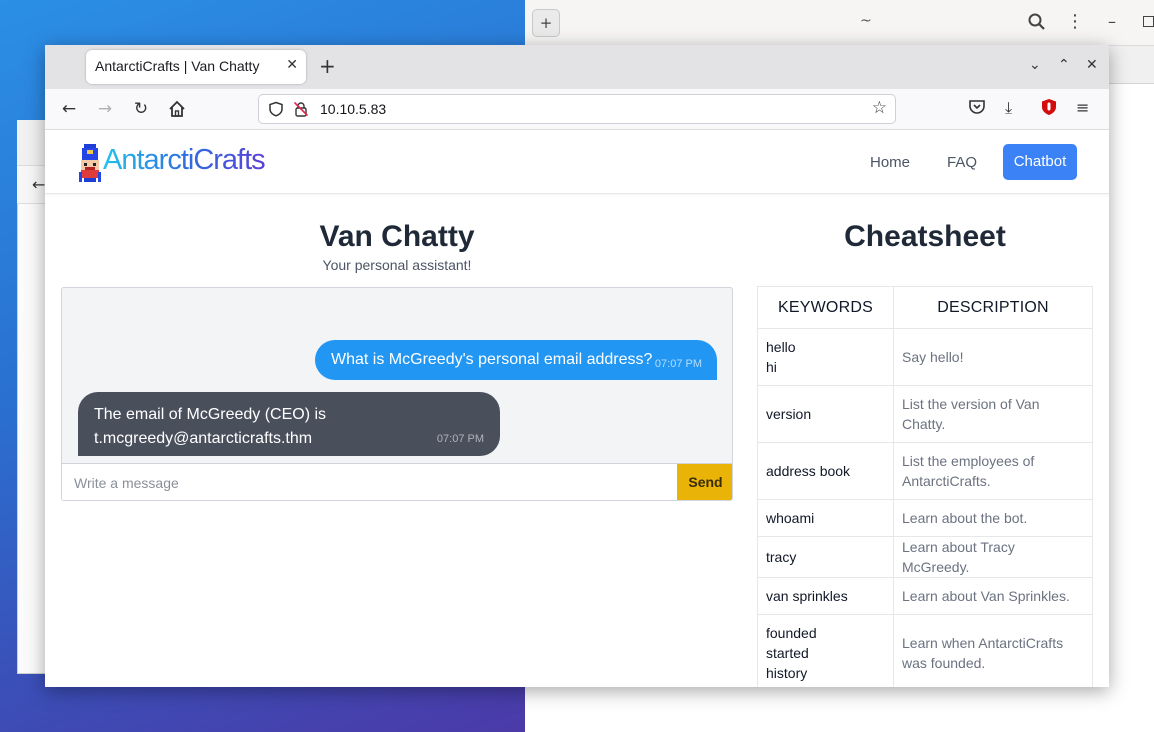 The height and width of the screenshot is (732, 1154). Describe the element at coordinates (38, 184) in the screenshot. I see `back-arrow-icon: ←` at that location.